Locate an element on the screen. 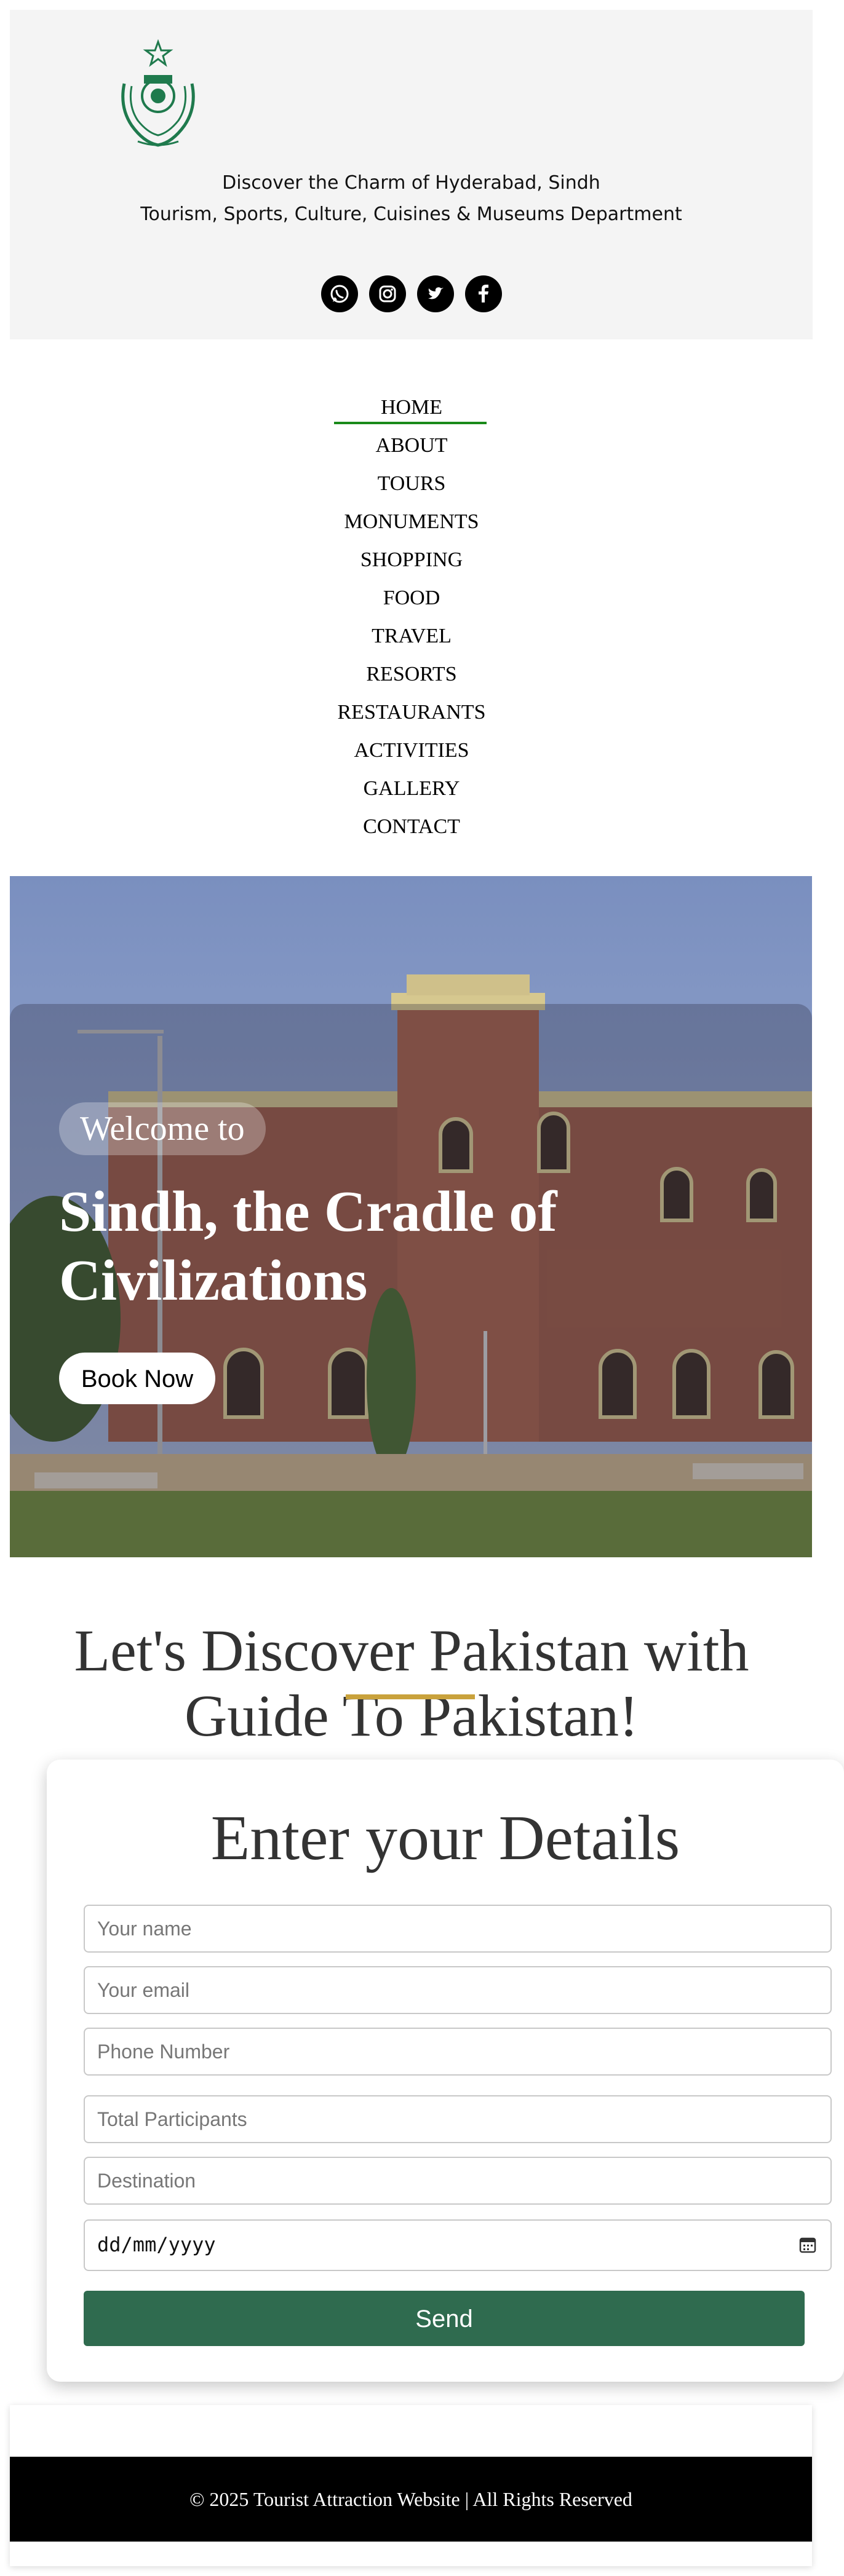 The height and width of the screenshot is (2576, 844). email-field is located at coordinates (458, 1990).